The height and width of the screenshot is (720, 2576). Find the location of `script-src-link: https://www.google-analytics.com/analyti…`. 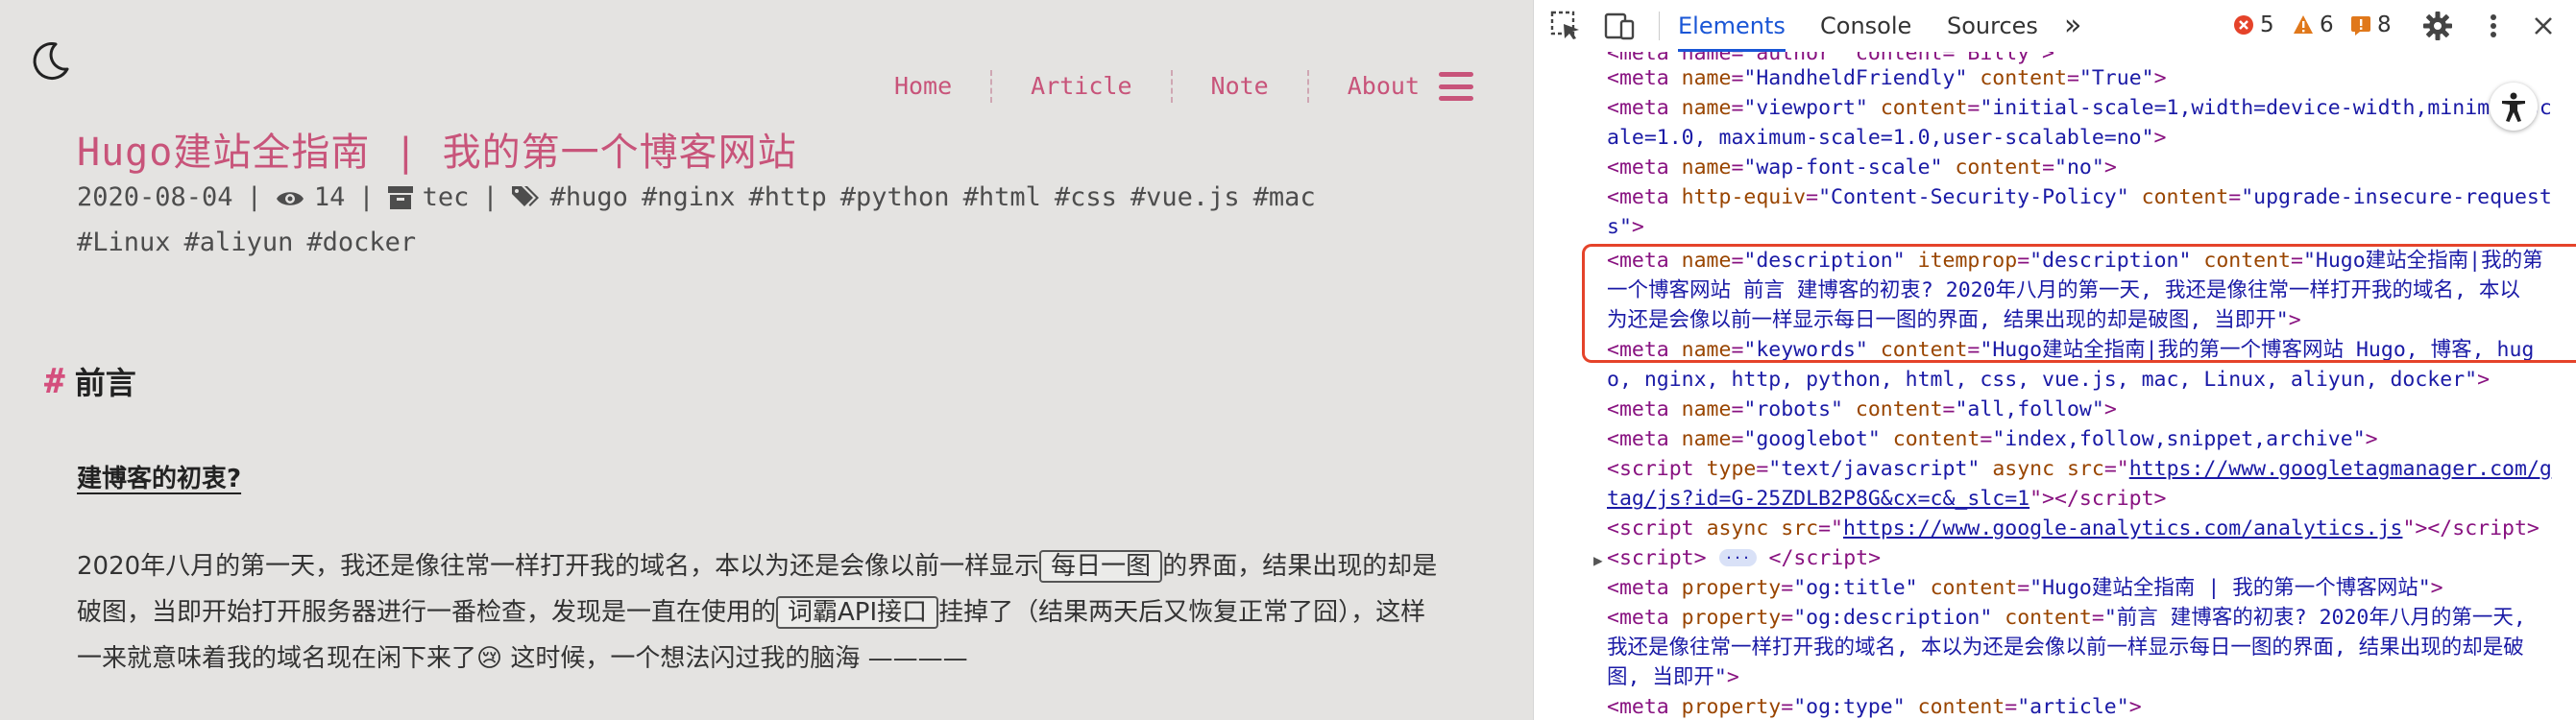

script-src-link: https://www.google-analytics.com/analyti… is located at coordinates (2122, 528).